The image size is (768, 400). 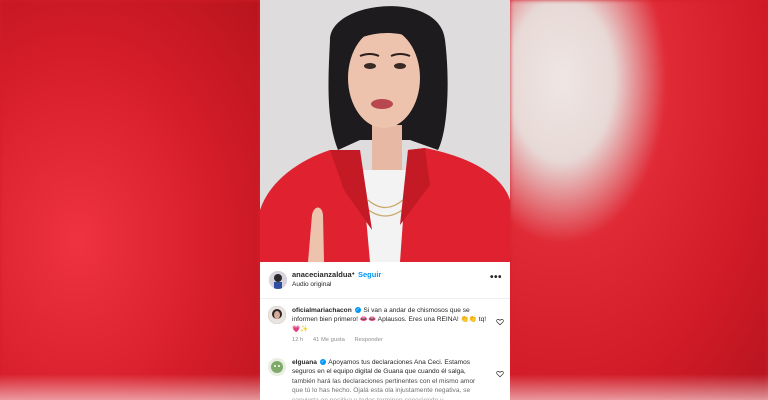 What do you see at coordinates (368, 340) in the screenshot?
I see `reply-button: Responder` at bounding box center [368, 340].